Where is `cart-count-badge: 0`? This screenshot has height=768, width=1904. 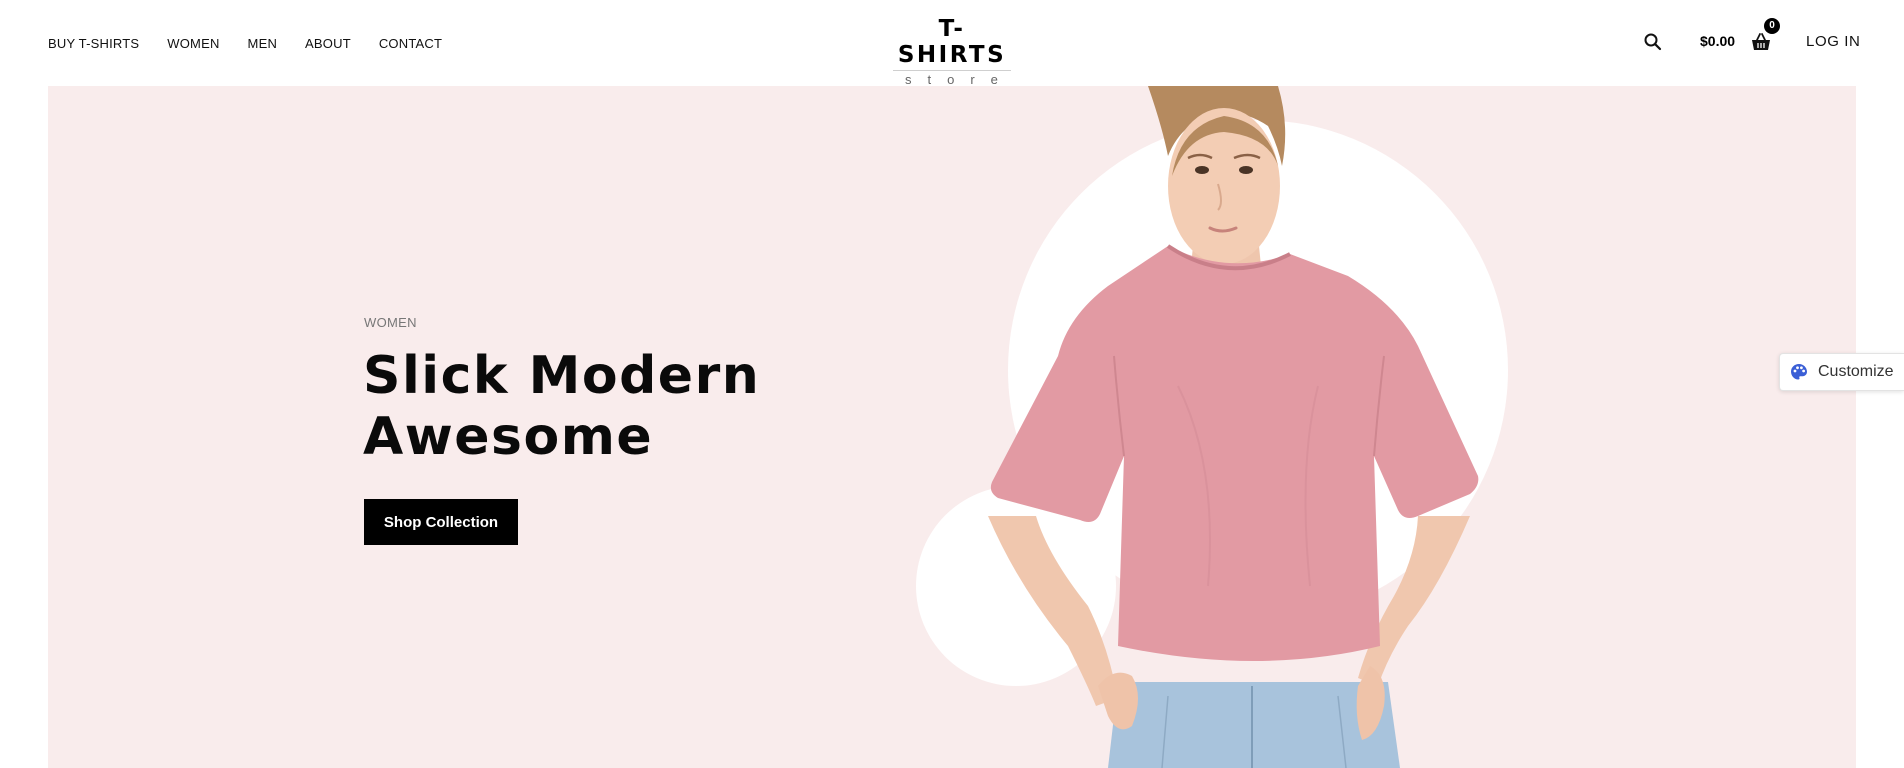
cart-count-badge: 0 is located at coordinates (1772, 26).